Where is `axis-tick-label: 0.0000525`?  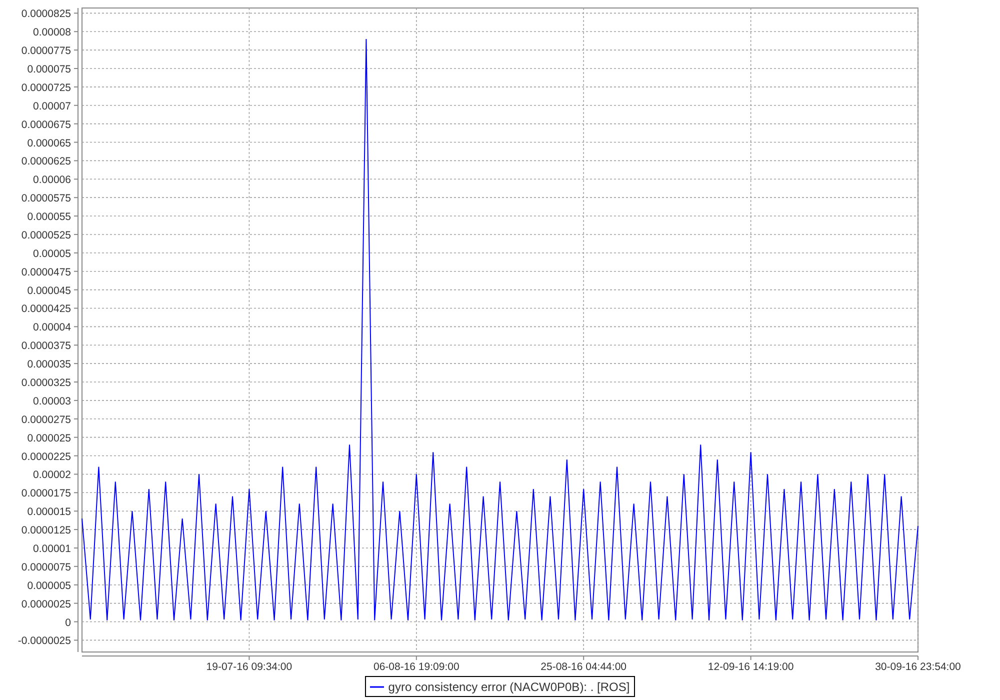
axis-tick-label: 0.0000525 is located at coordinates (46, 235).